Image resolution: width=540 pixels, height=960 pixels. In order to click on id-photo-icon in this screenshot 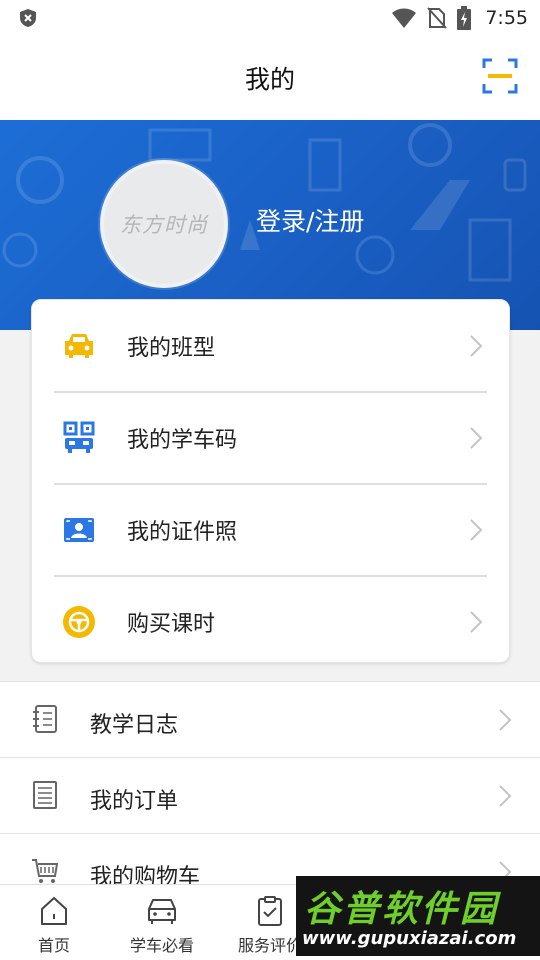, I will do `click(79, 530)`.